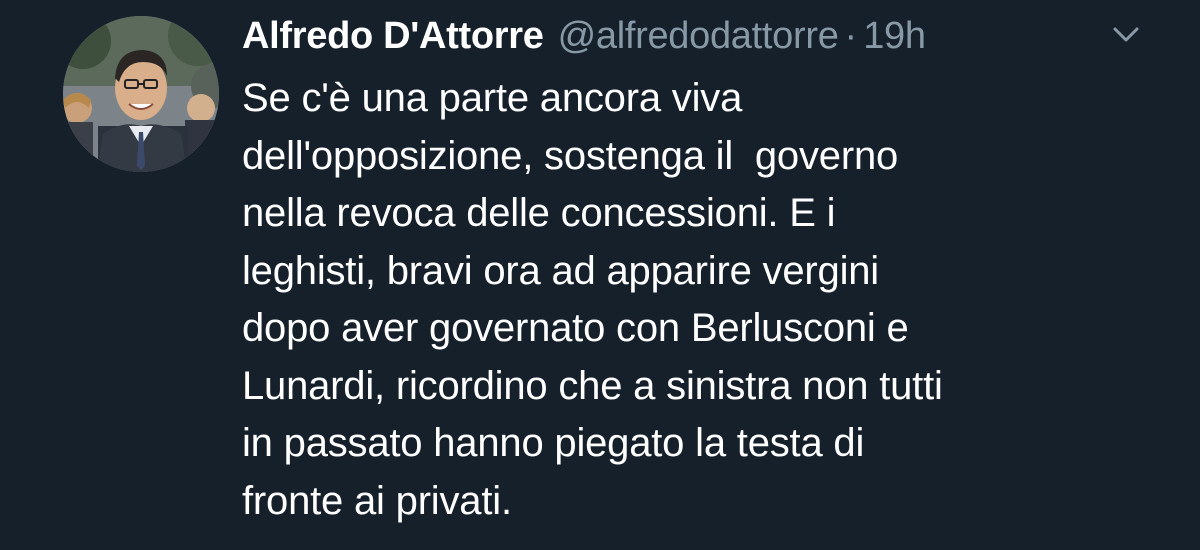 This screenshot has width=1200, height=550. I want to click on tweet-header: Alfredo D'Attorre @alfredodattorre · 19h, so click(584, 36).